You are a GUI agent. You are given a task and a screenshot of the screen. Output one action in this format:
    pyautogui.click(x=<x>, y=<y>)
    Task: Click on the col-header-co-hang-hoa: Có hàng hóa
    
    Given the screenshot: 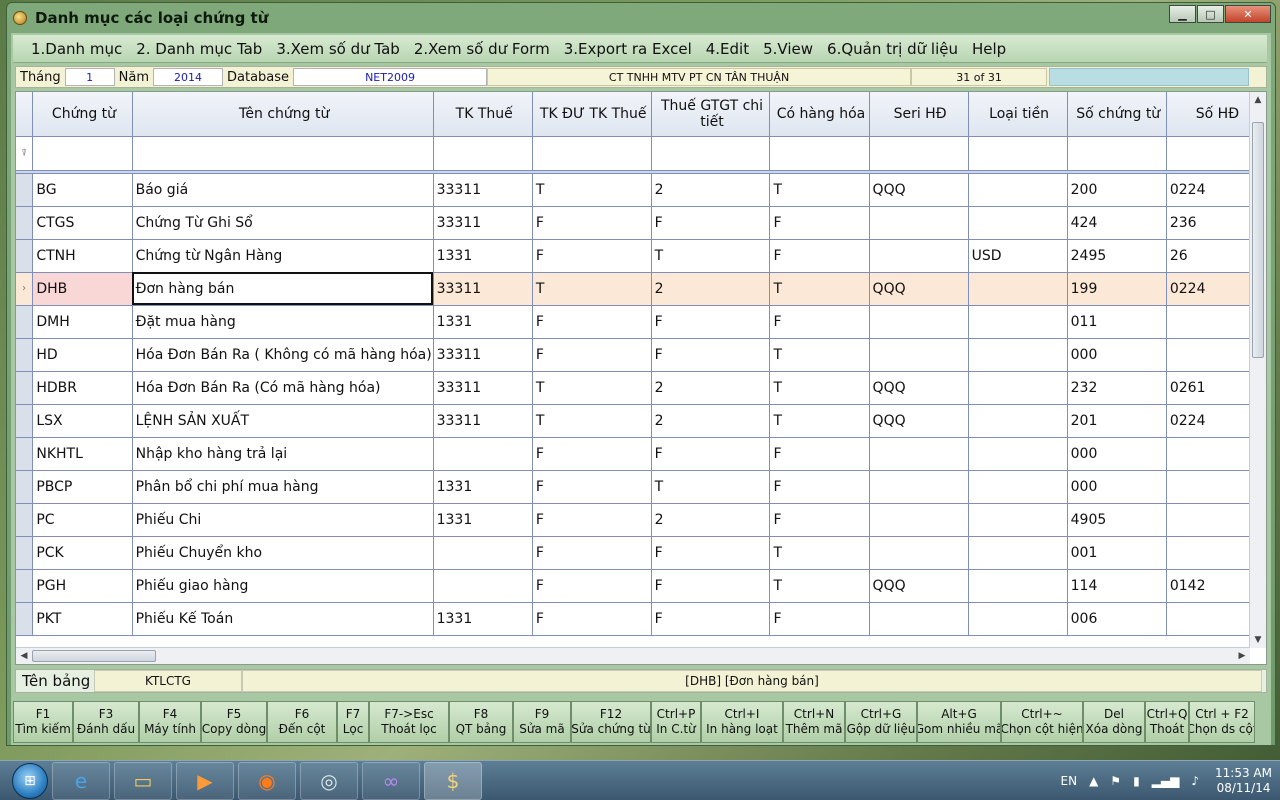 What is the action you would take?
    pyautogui.click(x=819, y=114)
    